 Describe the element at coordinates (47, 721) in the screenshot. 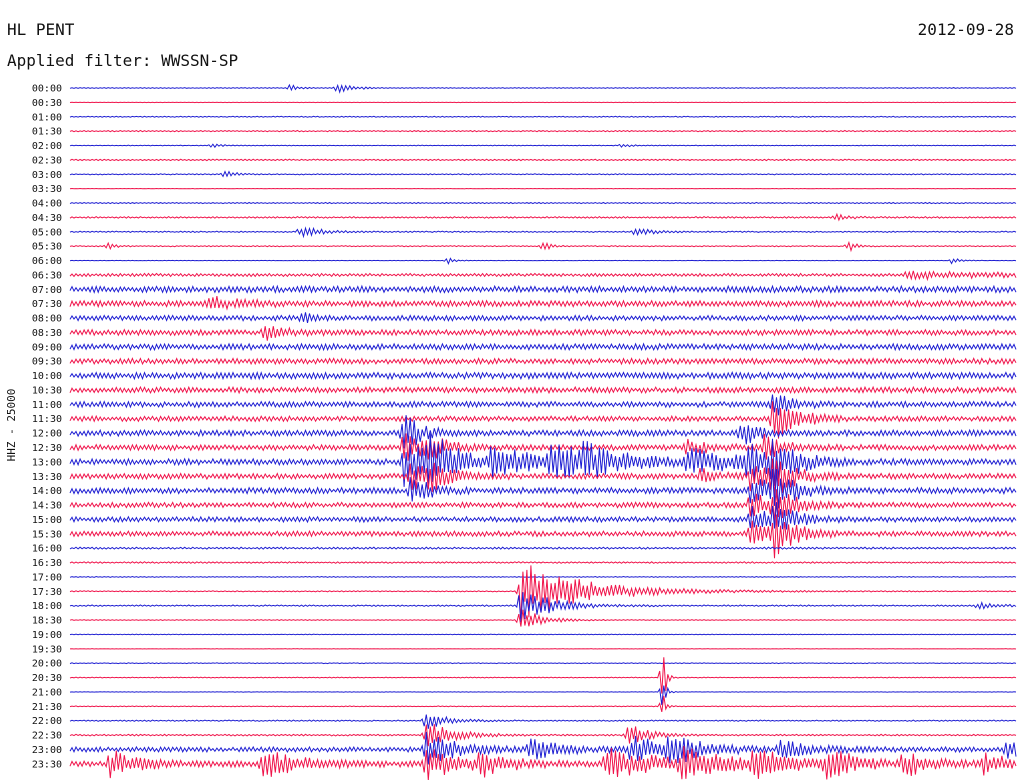

I see `time-tick-label: 22:00` at that location.